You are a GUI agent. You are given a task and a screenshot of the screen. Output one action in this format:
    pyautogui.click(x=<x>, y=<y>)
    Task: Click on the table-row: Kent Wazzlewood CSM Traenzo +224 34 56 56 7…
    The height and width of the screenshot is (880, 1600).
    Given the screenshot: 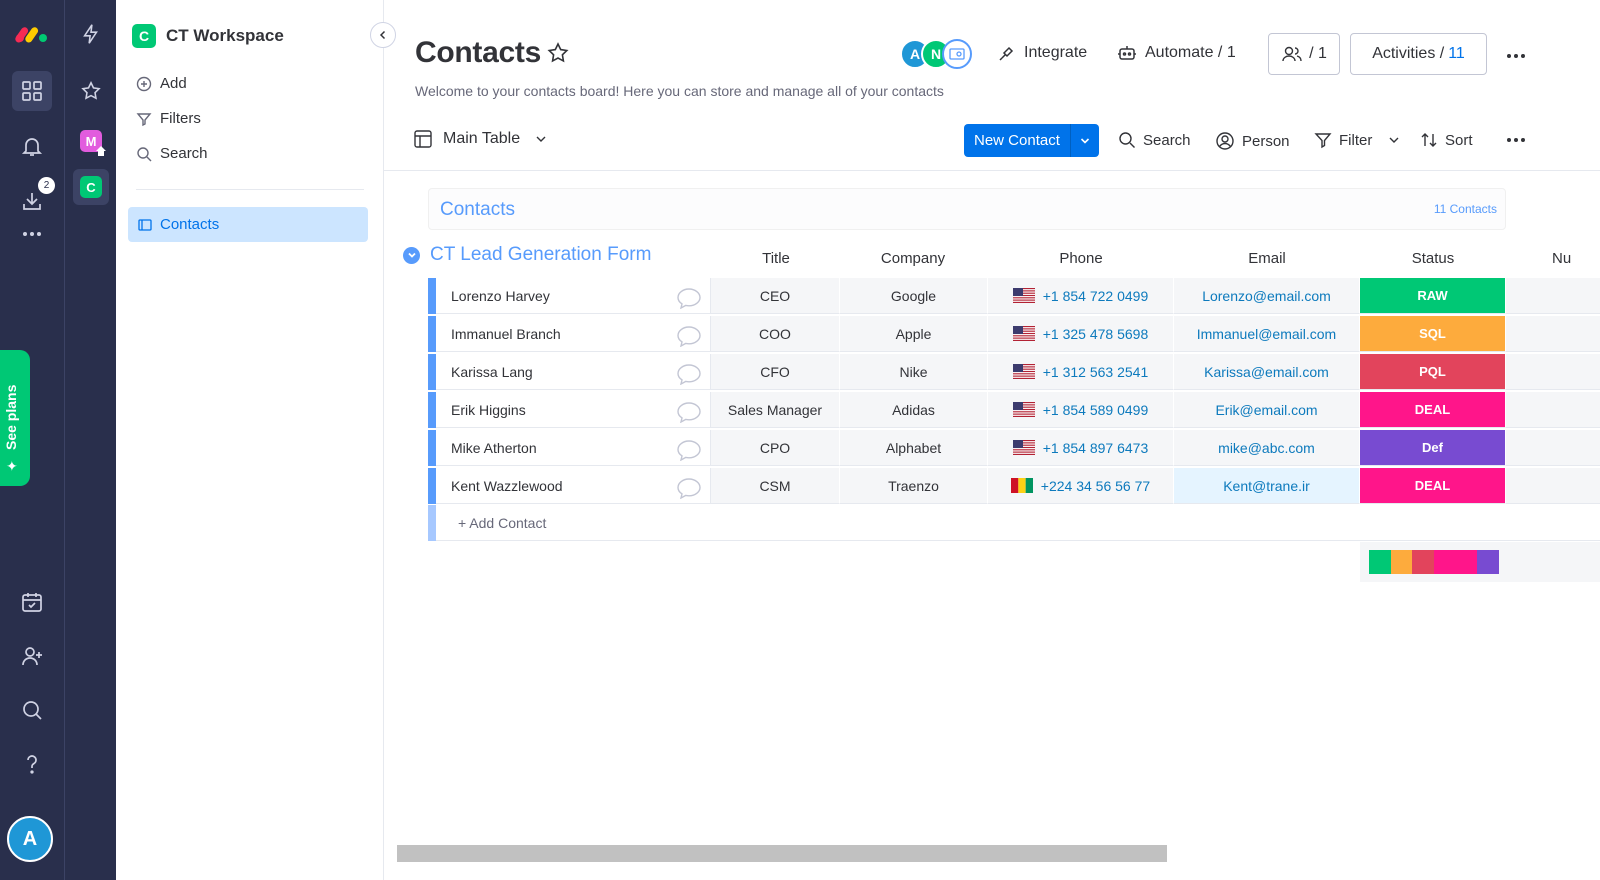 What is the action you would take?
    pyautogui.click(x=1014, y=486)
    